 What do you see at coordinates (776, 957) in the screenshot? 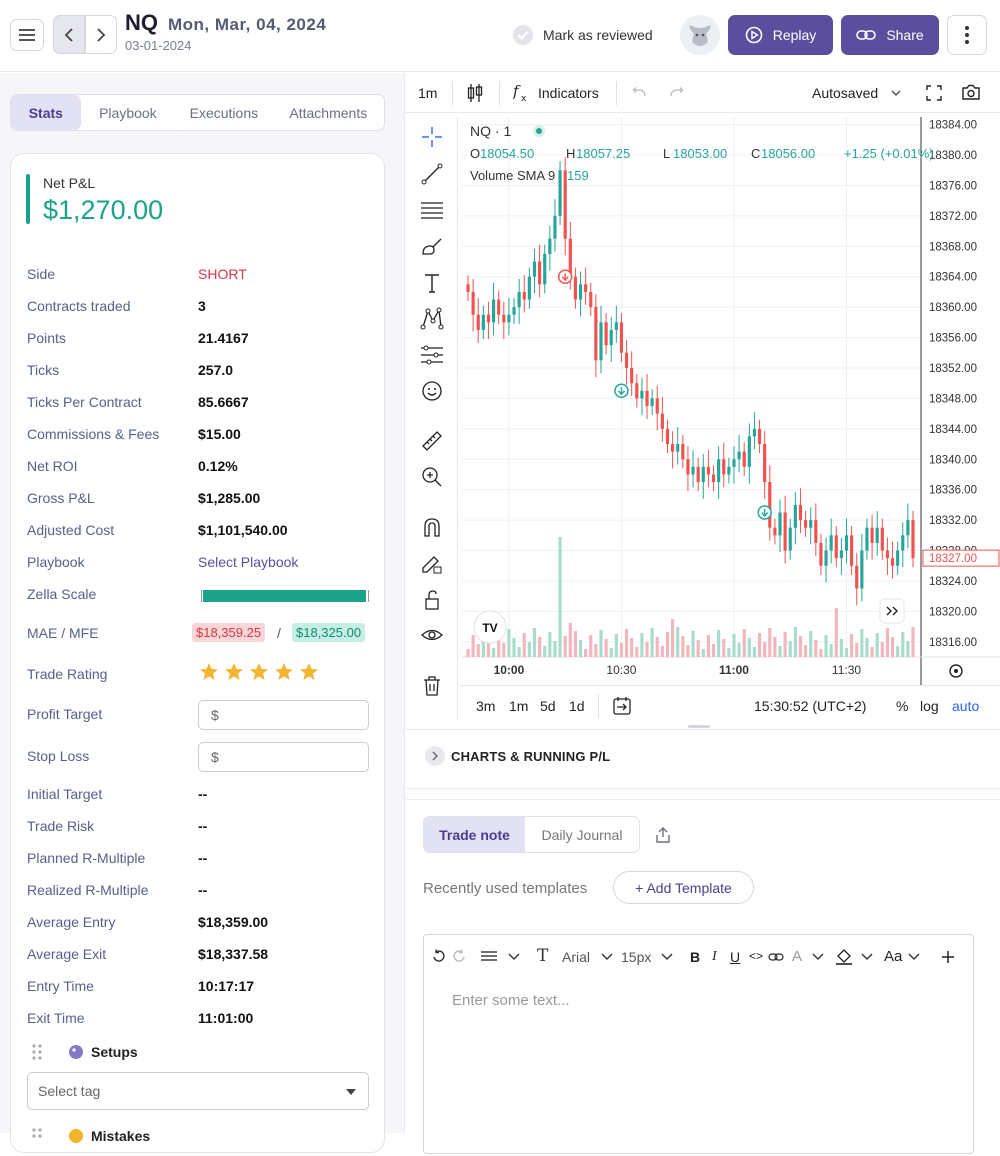
I see `link-icon` at bounding box center [776, 957].